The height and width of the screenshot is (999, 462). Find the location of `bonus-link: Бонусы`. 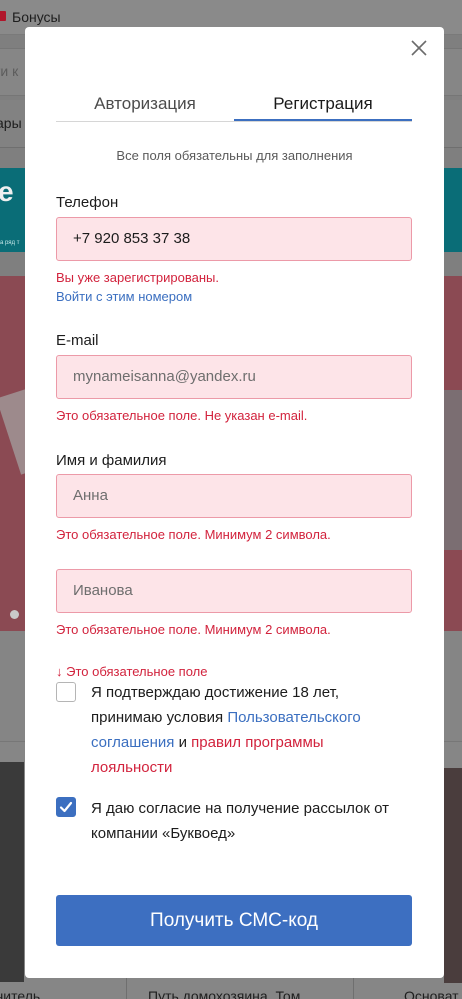

bonus-link: Бонусы is located at coordinates (36, 17).